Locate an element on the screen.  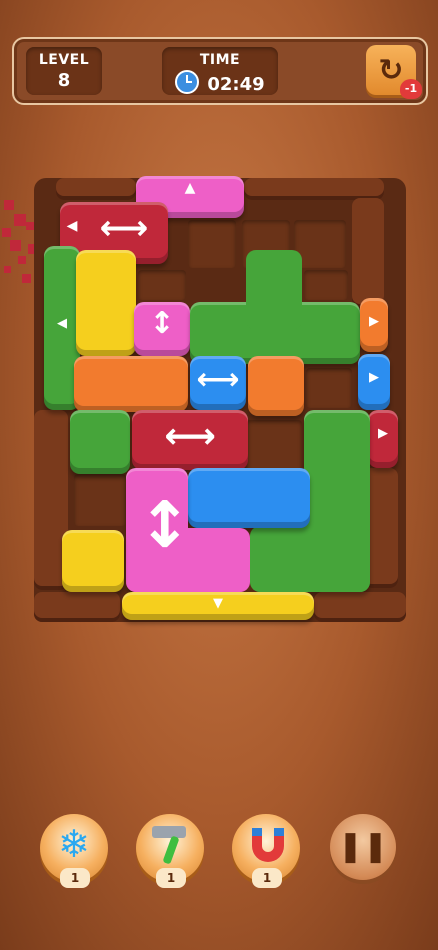
restart-cost: -1 is located at coordinates (411, 88).